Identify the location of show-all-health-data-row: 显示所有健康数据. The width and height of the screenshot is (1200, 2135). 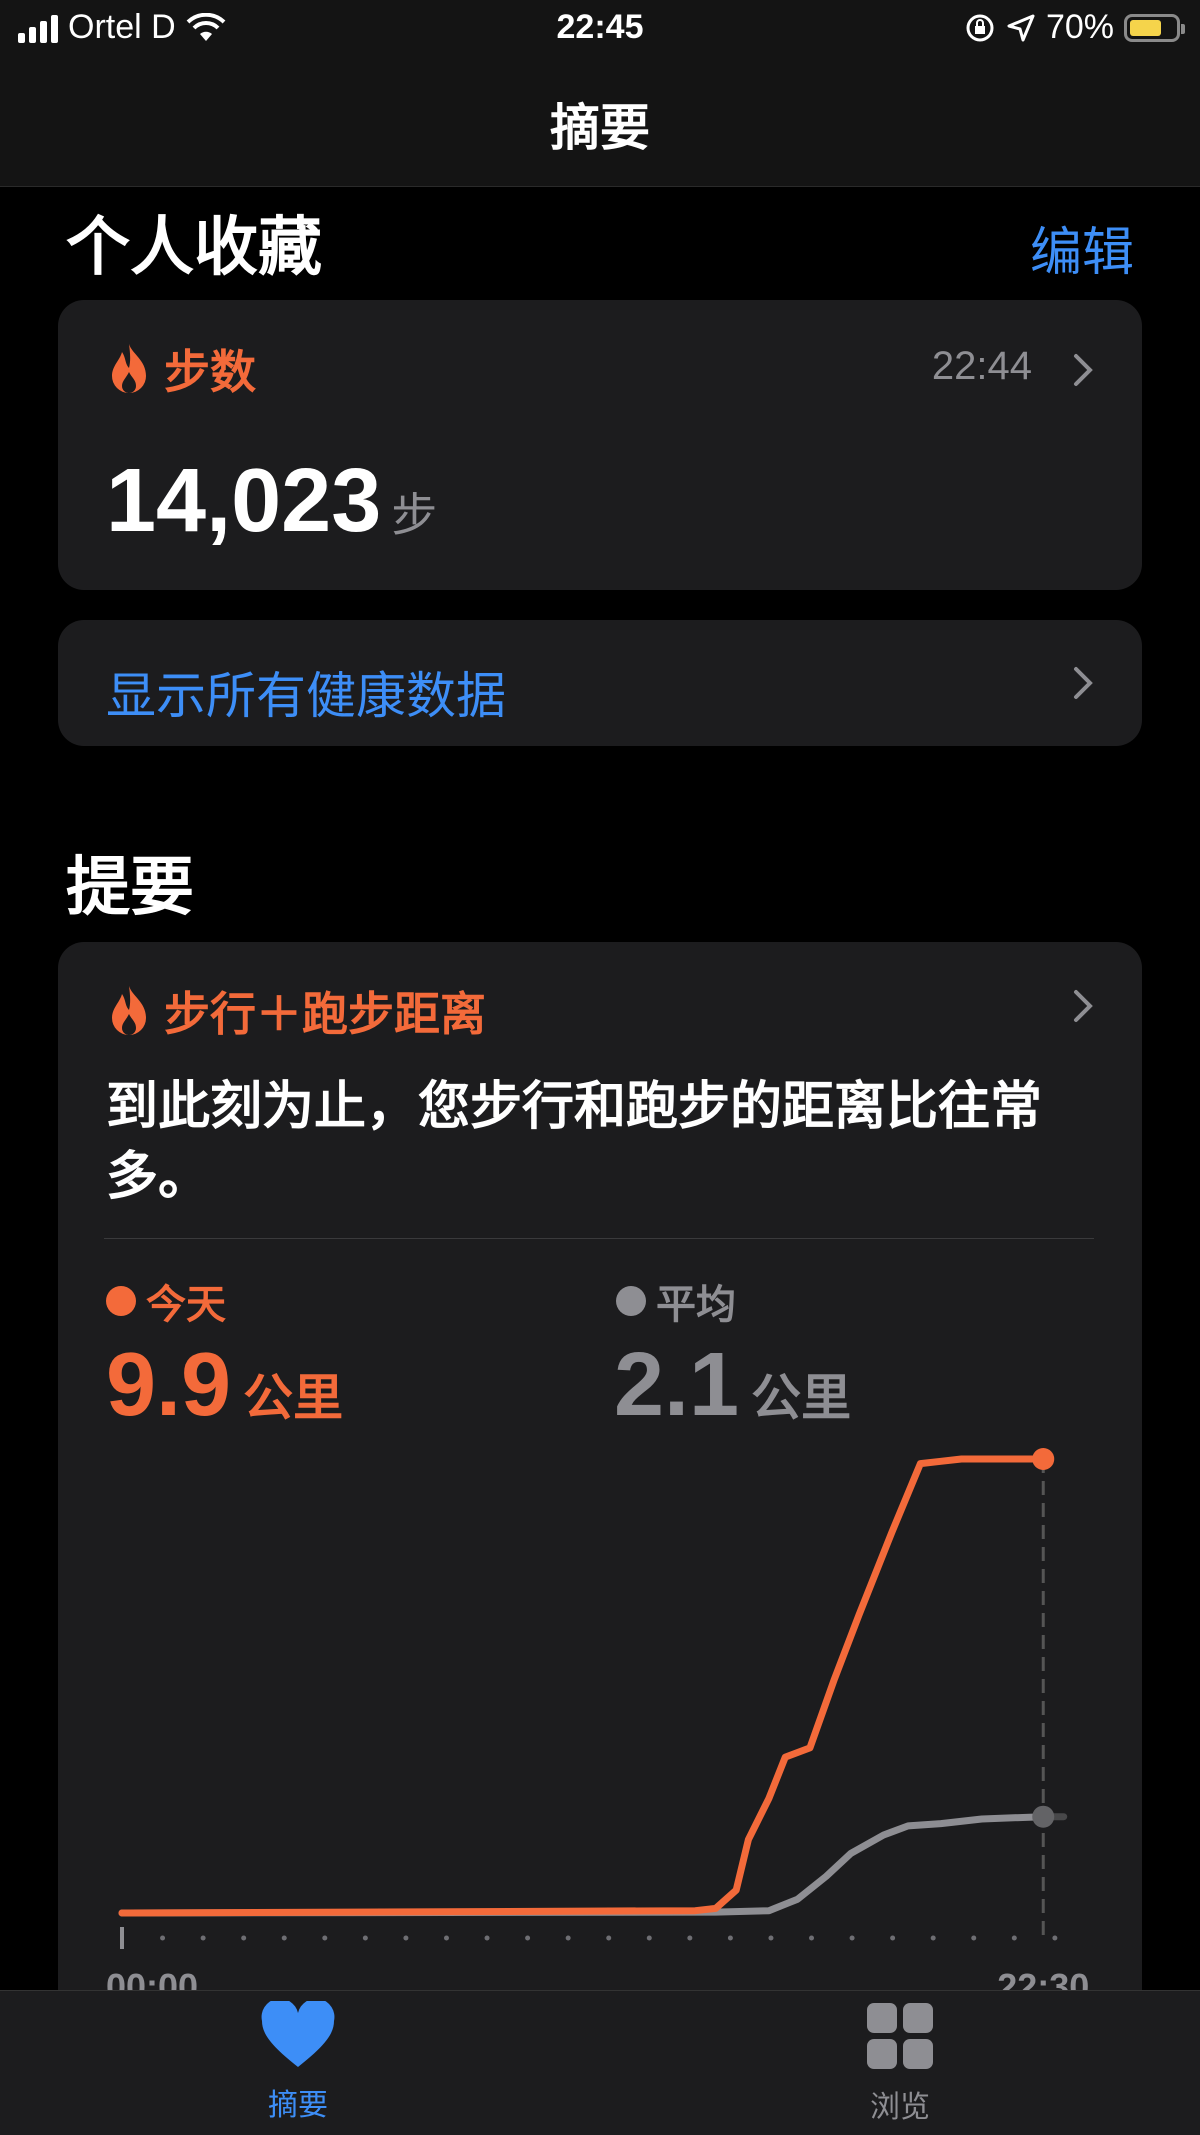
(600, 683).